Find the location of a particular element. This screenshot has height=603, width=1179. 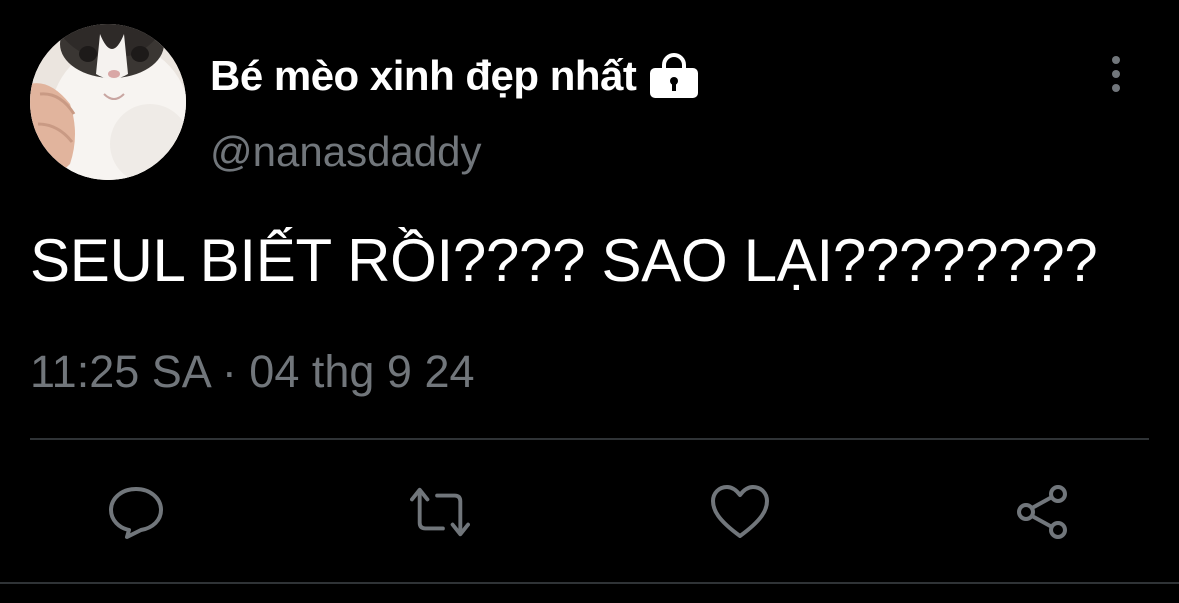

divider is located at coordinates (589, 439).